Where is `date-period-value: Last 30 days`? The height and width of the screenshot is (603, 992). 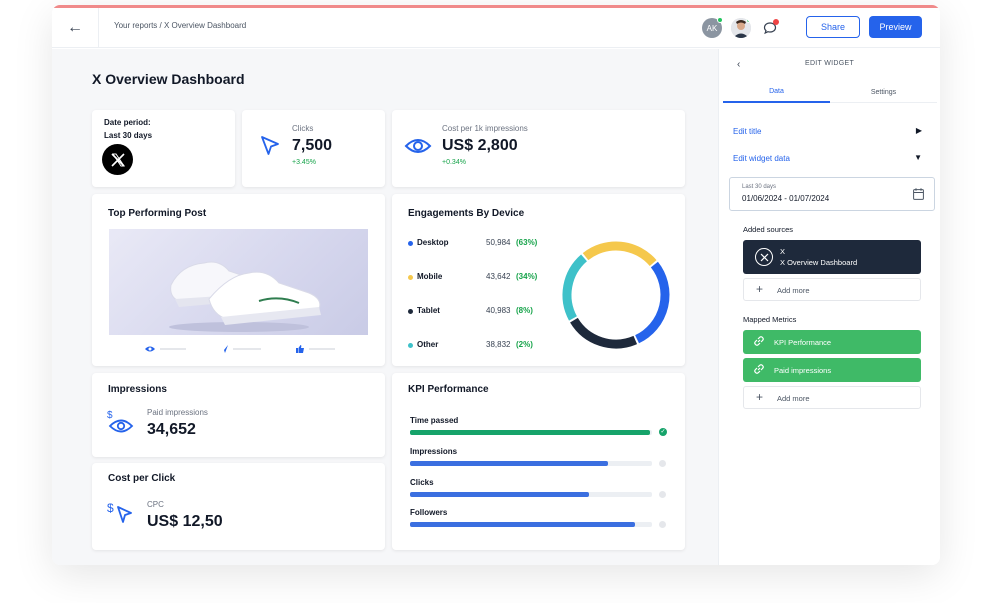 date-period-value: Last 30 days is located at coordinates (128, 135).